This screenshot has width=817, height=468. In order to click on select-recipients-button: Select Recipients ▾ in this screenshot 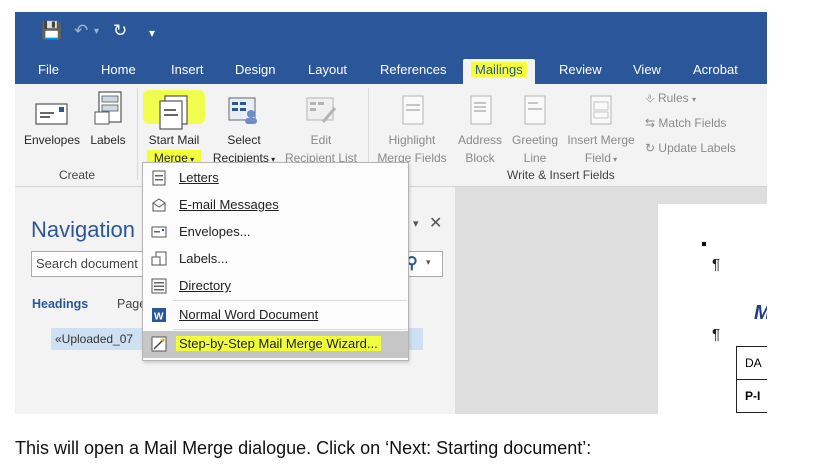, I will do `click(244, 127)`.